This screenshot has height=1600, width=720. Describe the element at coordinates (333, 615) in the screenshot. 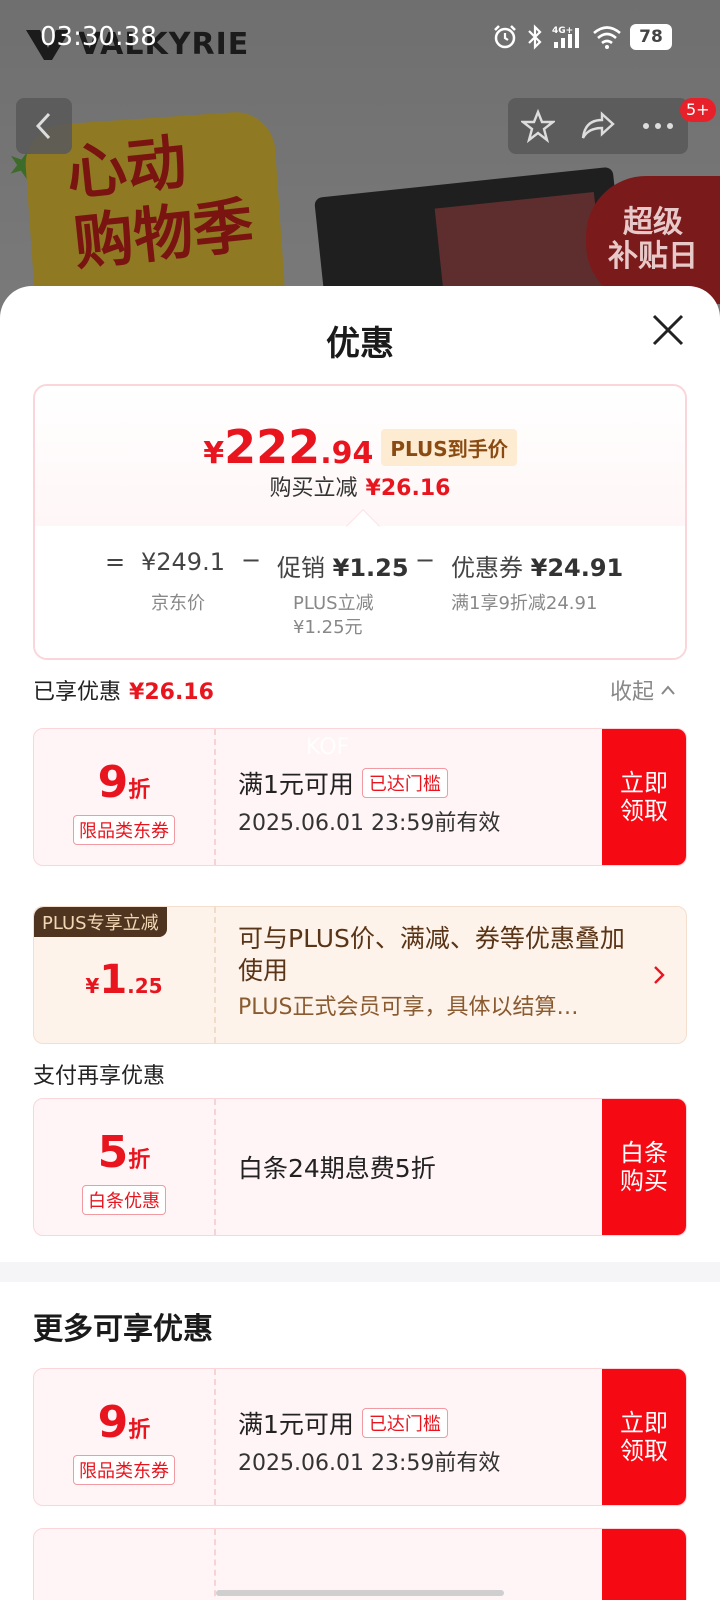

I see `promo-desc: PLUS立减 ¥1.25元` at that location.